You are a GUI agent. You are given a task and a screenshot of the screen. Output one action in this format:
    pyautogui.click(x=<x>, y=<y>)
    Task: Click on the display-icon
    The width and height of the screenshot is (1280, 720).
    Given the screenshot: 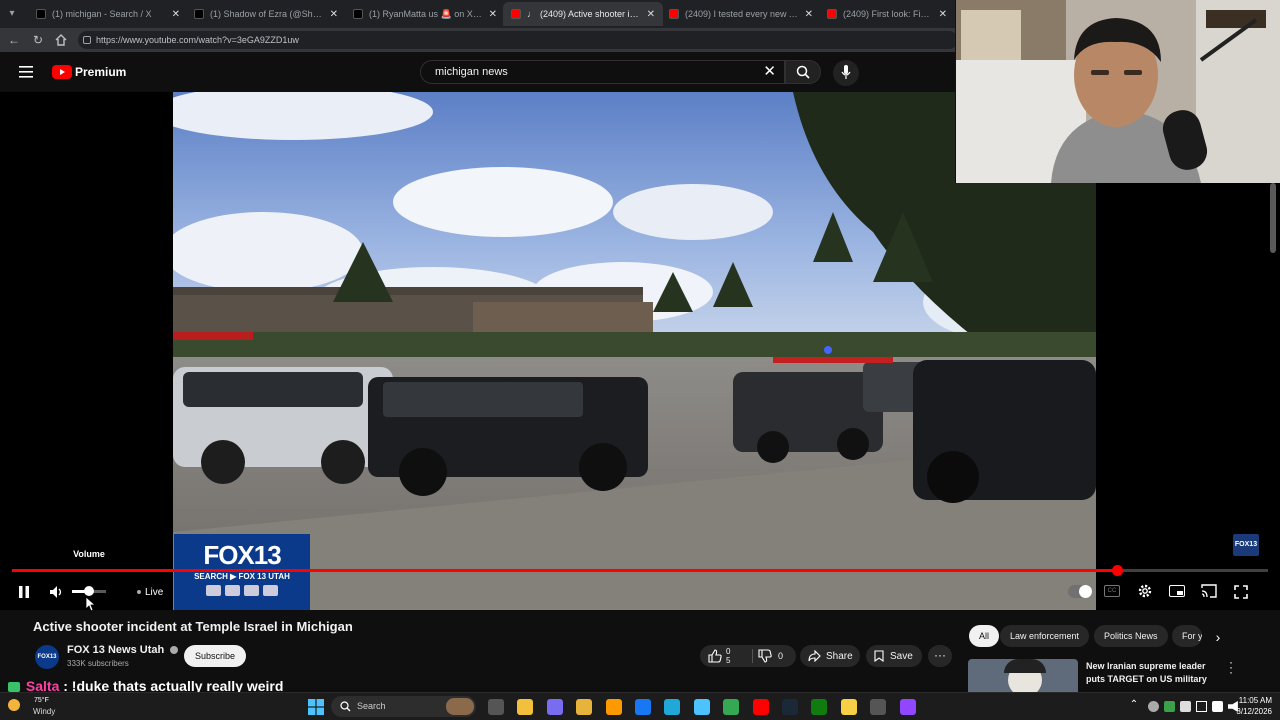 What is the action you would take?
    pyautogui.click(x=1201, y=706)
    